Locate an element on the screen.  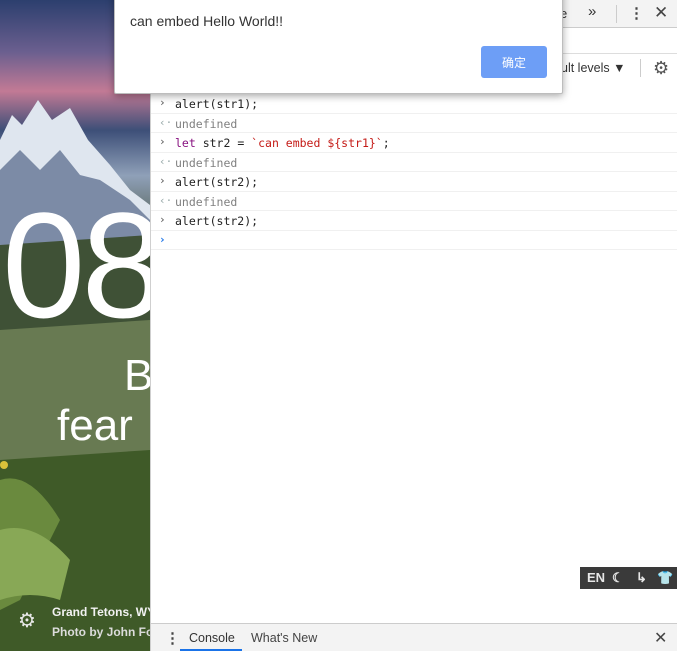
devtools-drawer: ⋮ Console What's New ✕ is located at coordinates (414, 637).